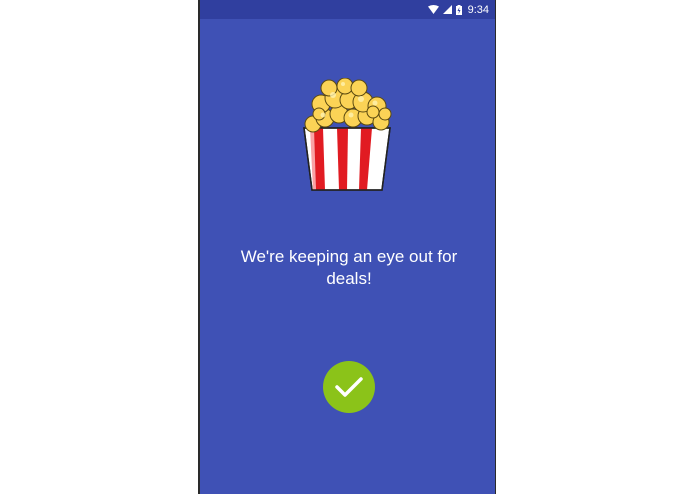  I want to click on confirm-button, so click(349, 387).